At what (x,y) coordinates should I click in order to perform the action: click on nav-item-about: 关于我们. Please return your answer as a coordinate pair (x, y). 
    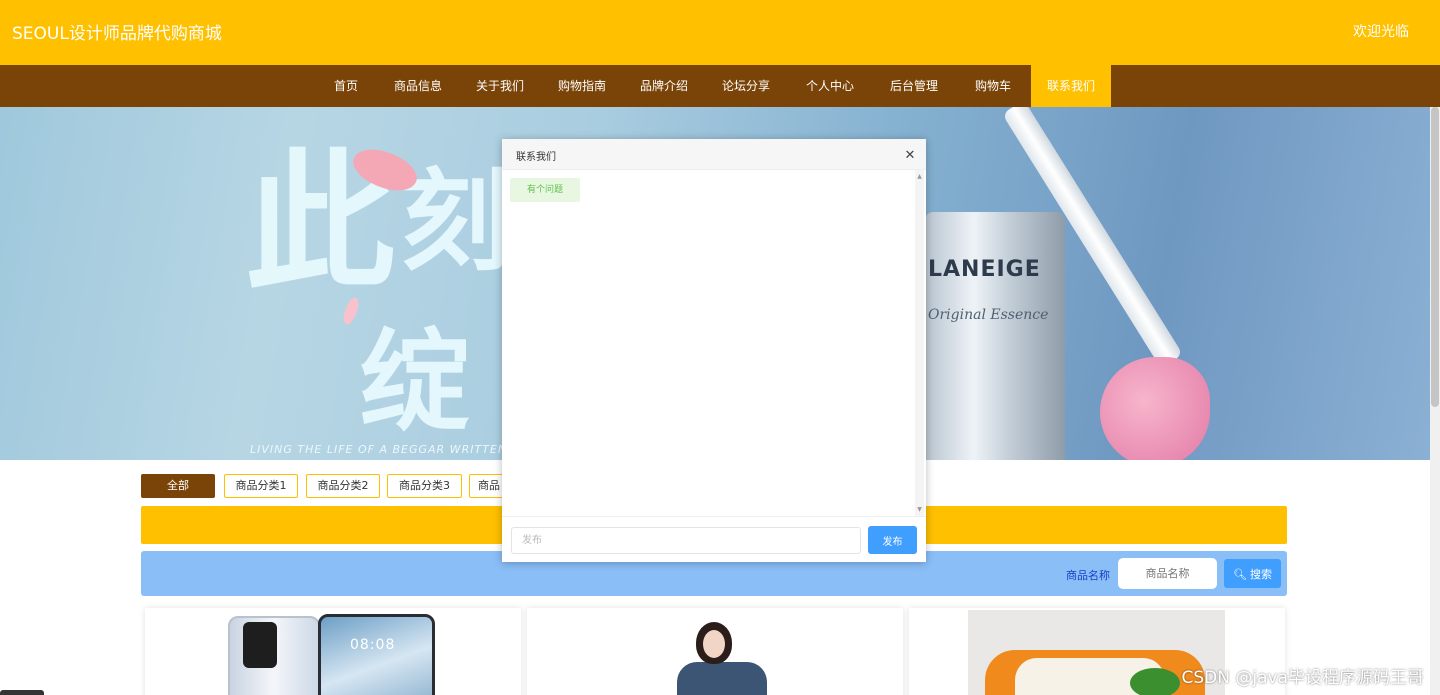
    Looking at the image, I should click on (500, 86).